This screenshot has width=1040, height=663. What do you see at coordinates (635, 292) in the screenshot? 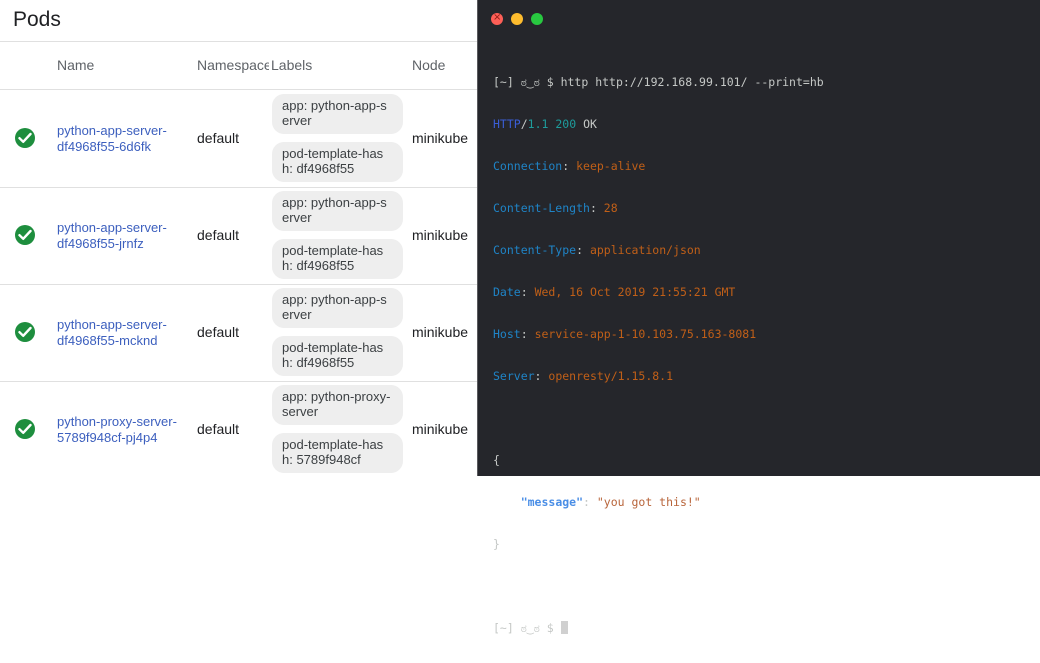
I see `header-value: Wed, 16 Oct 2019 21:55:21 GMT` at bounding box center [635, 292].